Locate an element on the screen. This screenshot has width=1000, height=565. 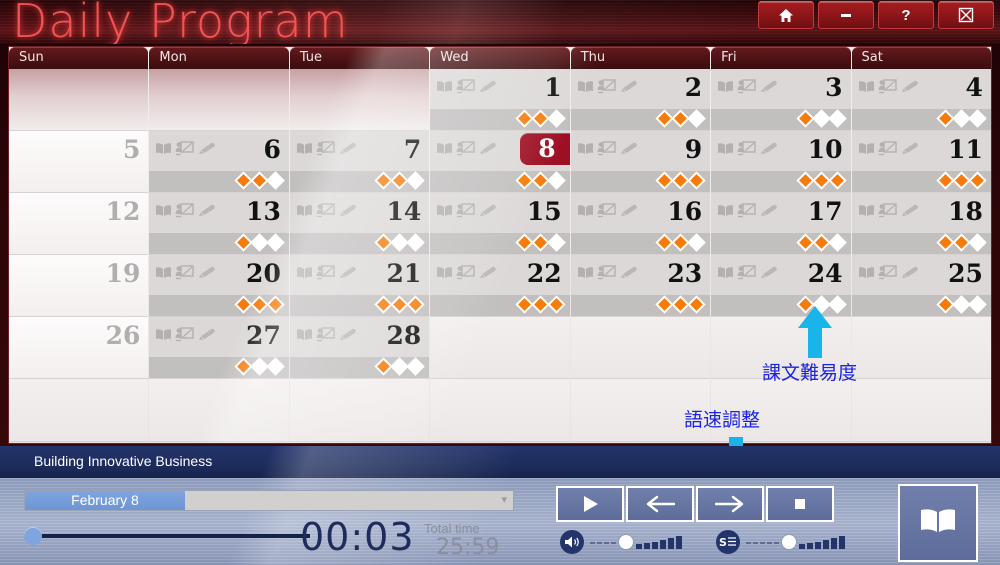
calendar-day-cell: 21 is located at coordinates (359, 286).